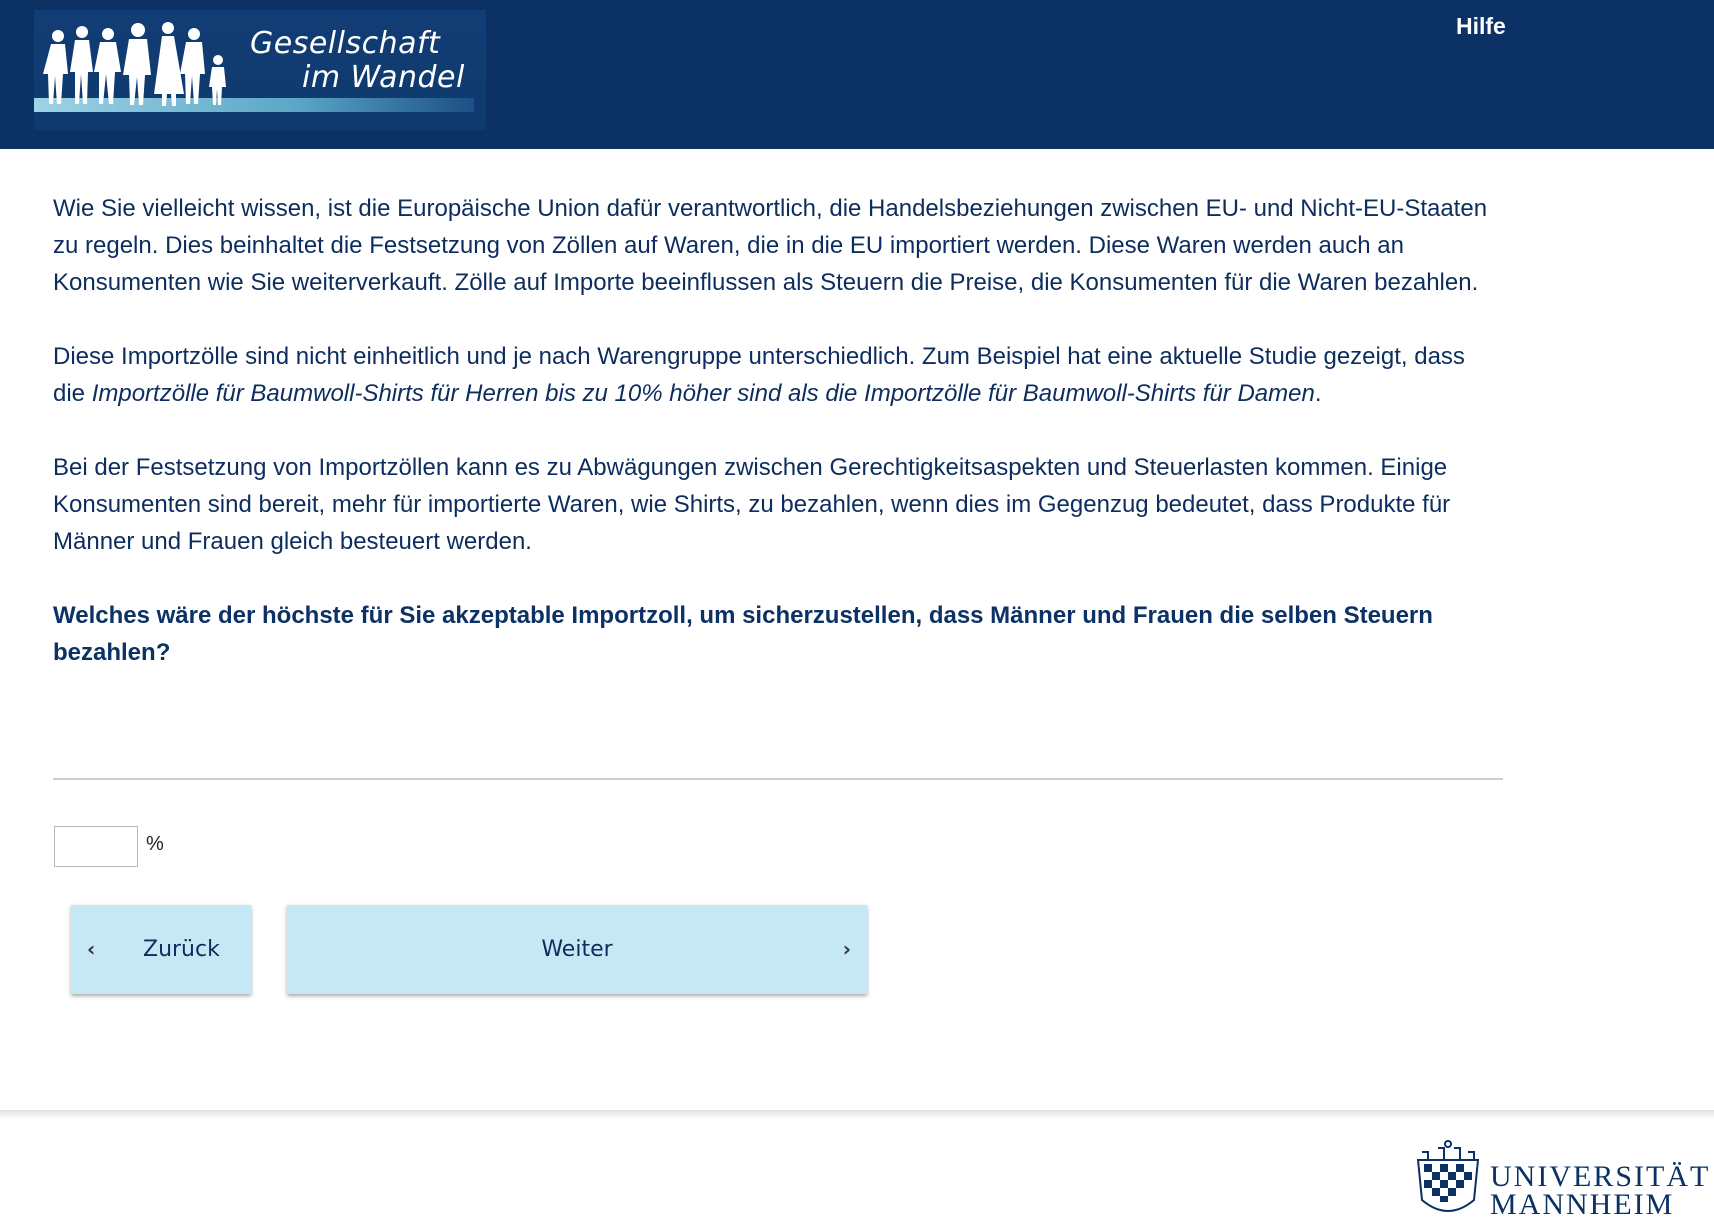  What do you see at coordinates (181, 949) in the screenshot?
I see `back-button-label: Zurück` at bounding box center [181, 949].